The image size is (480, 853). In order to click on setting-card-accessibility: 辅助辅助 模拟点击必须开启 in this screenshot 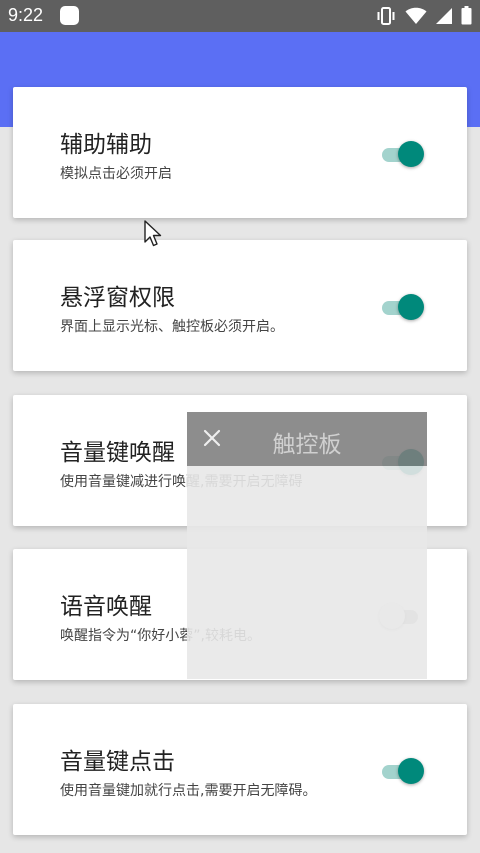, I will do `click(240, 152)`.